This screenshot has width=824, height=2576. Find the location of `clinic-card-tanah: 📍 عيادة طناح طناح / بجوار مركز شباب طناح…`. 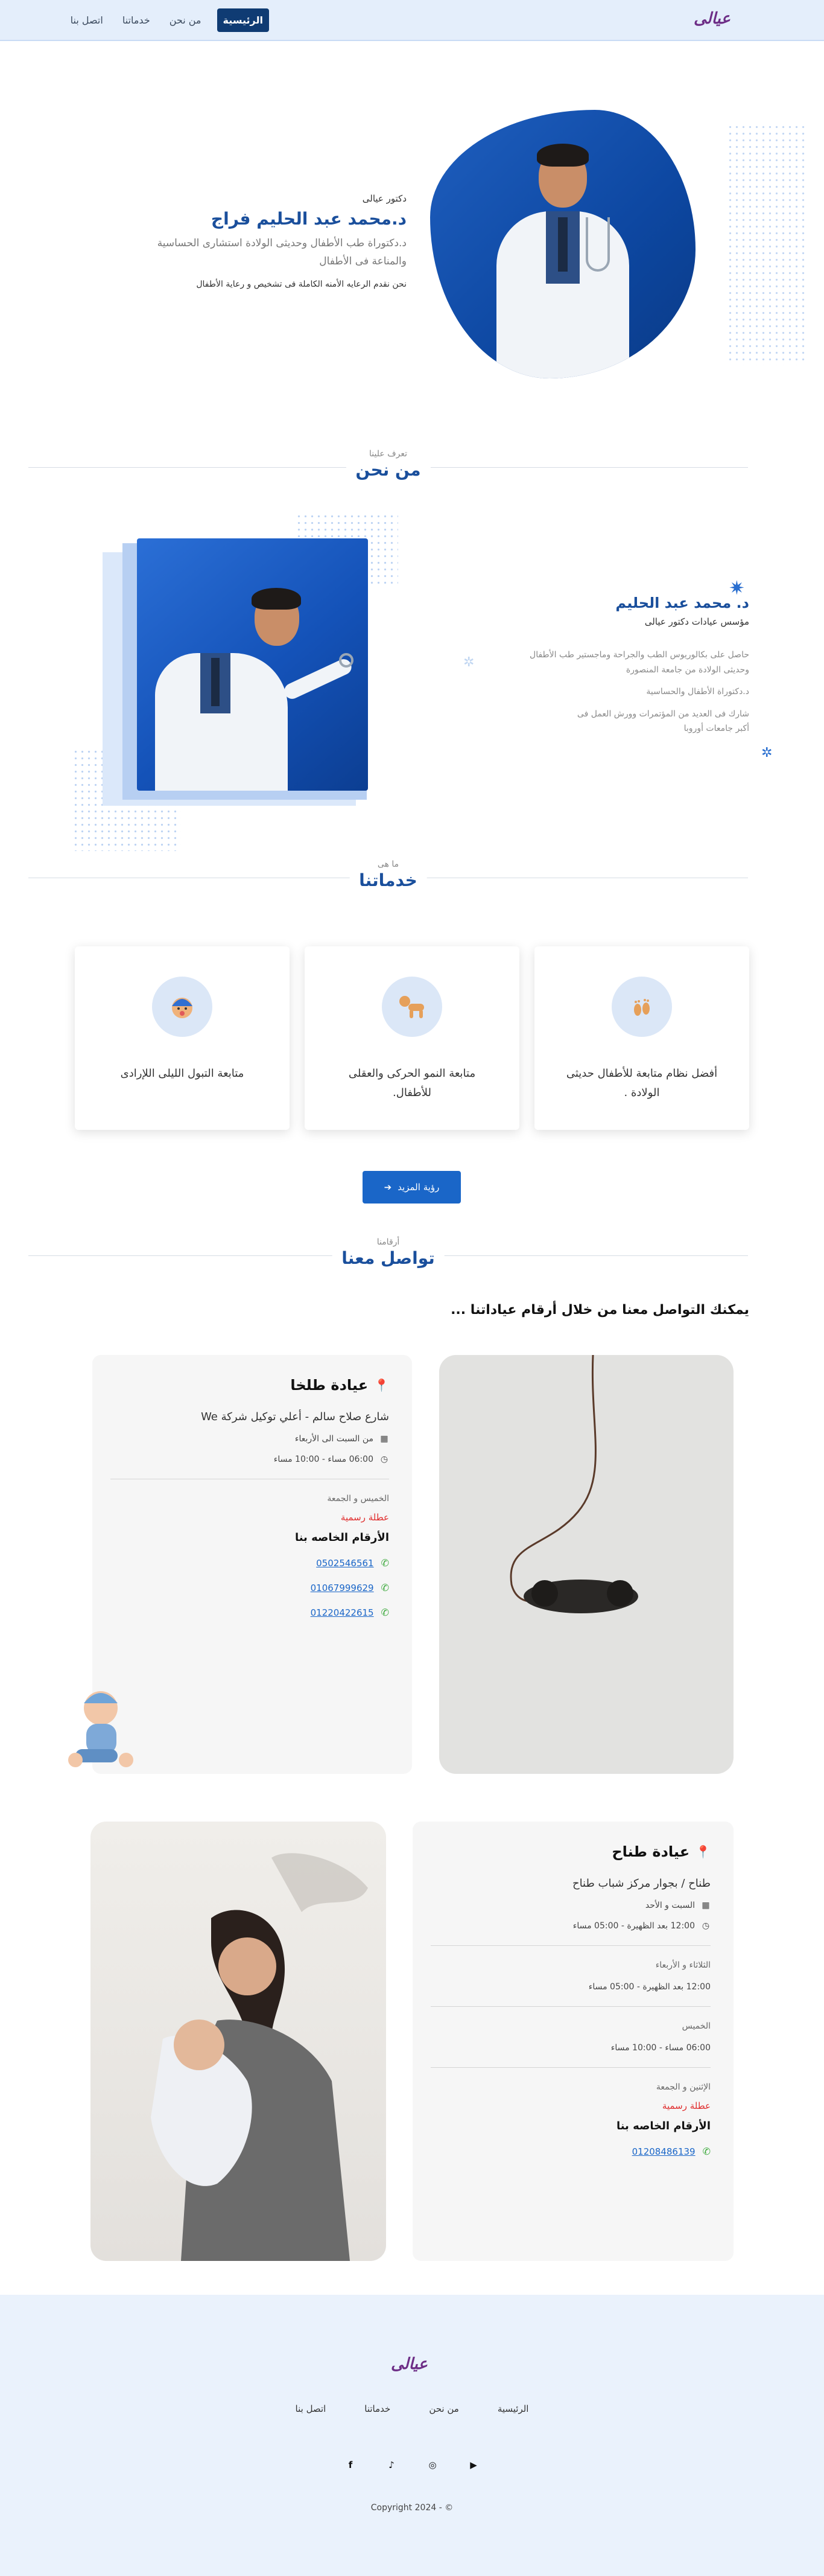

clinic-card-tanah: 📍 عيادة طناح طناح / بجوار مركز شباب طناح… is located at coordinates (573, 2041).